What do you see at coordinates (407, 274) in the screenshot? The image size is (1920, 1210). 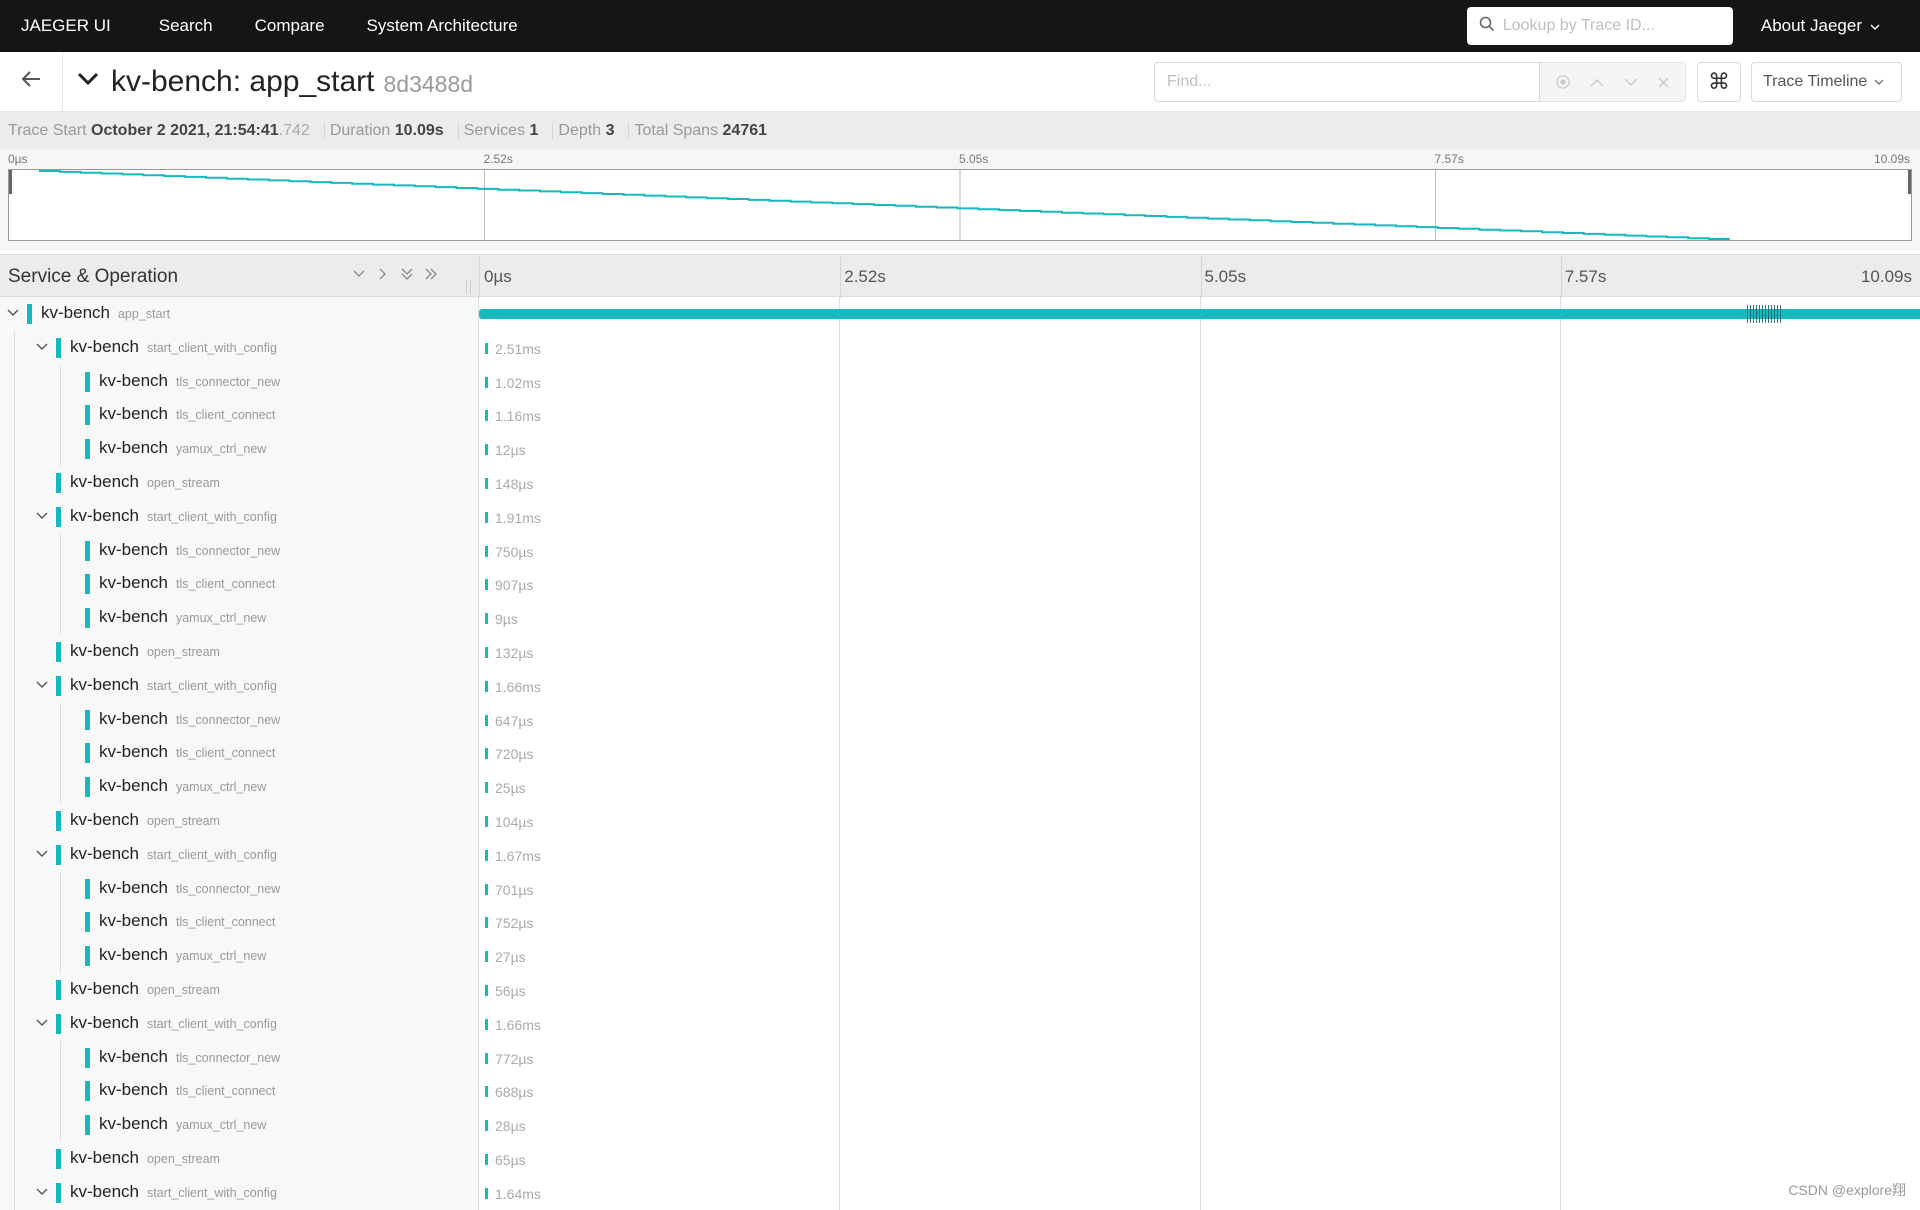 I see `collapse-all-icon` at bounding box center [407, 274].